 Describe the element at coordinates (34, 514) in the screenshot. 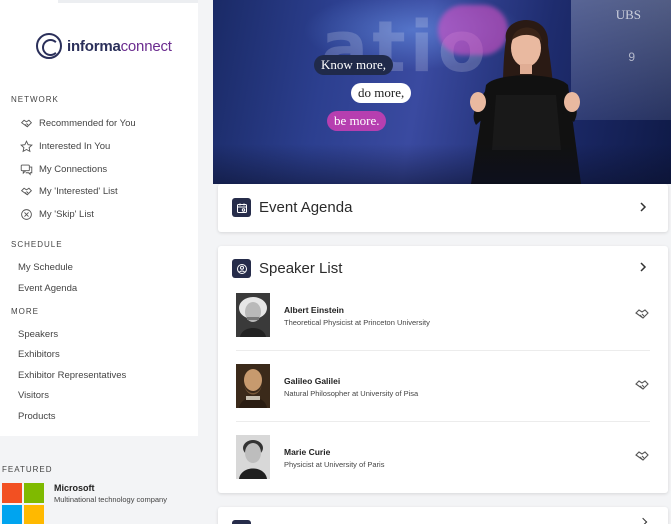

I see `logo-square-yellow` at that location.